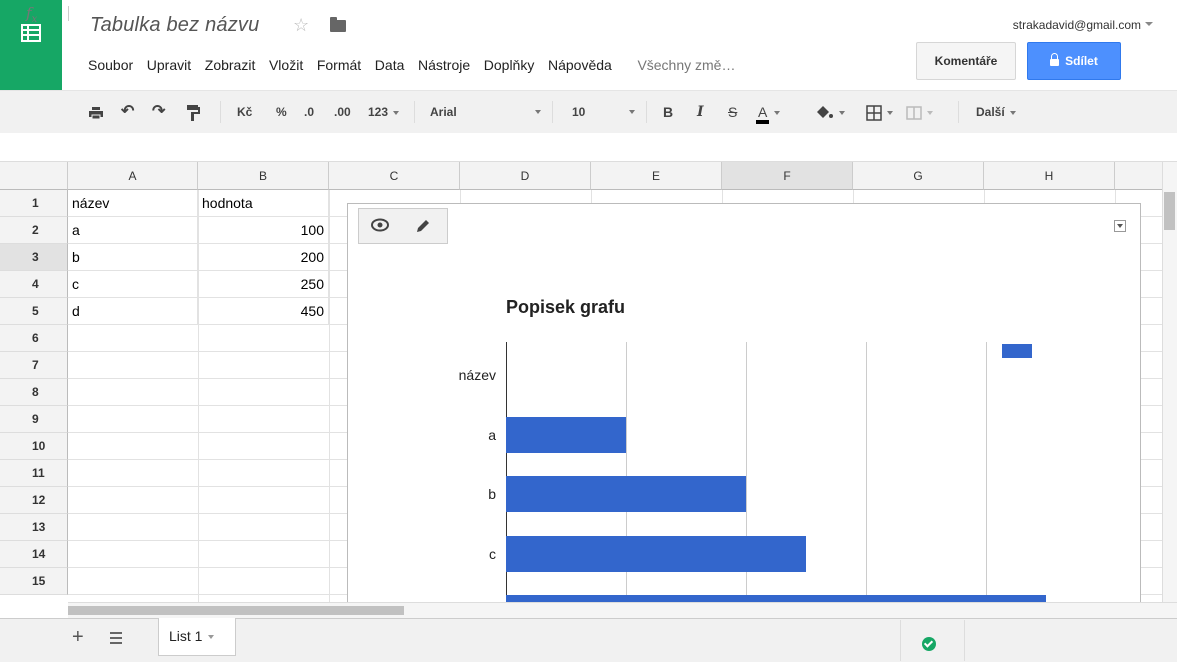 The image size is (1177, 662). What do you see at coordinates (966, 61) in the screenshot?
I see `comments-button: Komentáře` at bounding box center [966, 61].